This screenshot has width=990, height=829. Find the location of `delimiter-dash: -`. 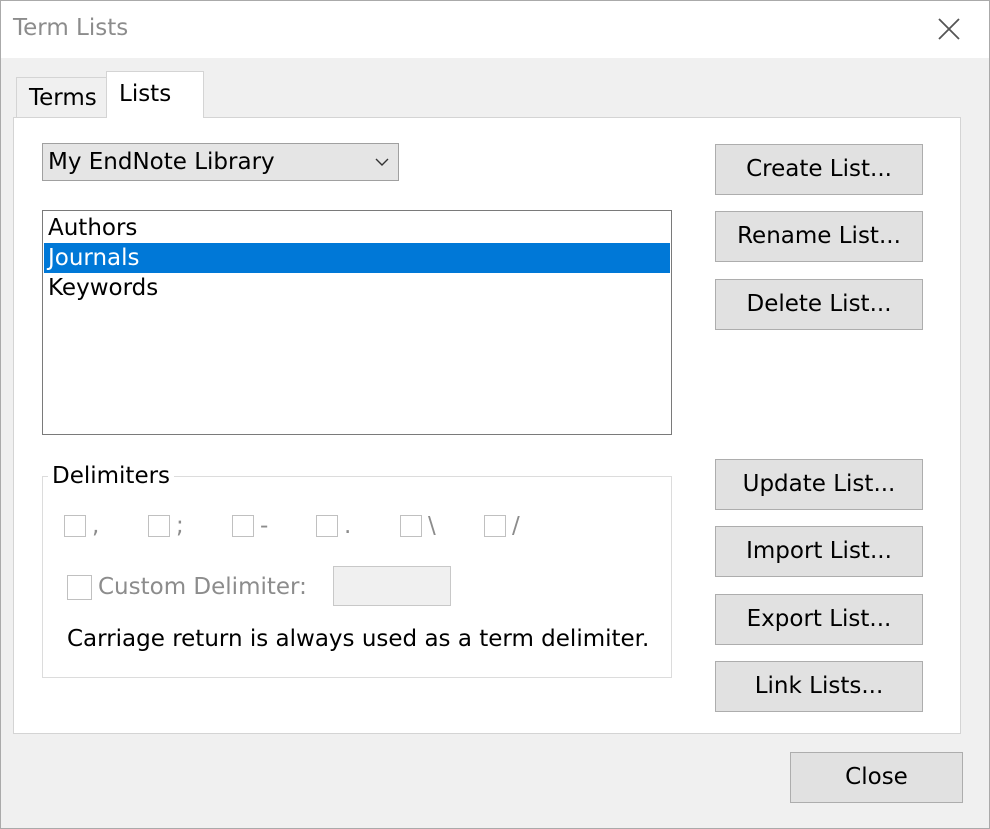

delimiter-dash: - is located at coordinates (250, 526).